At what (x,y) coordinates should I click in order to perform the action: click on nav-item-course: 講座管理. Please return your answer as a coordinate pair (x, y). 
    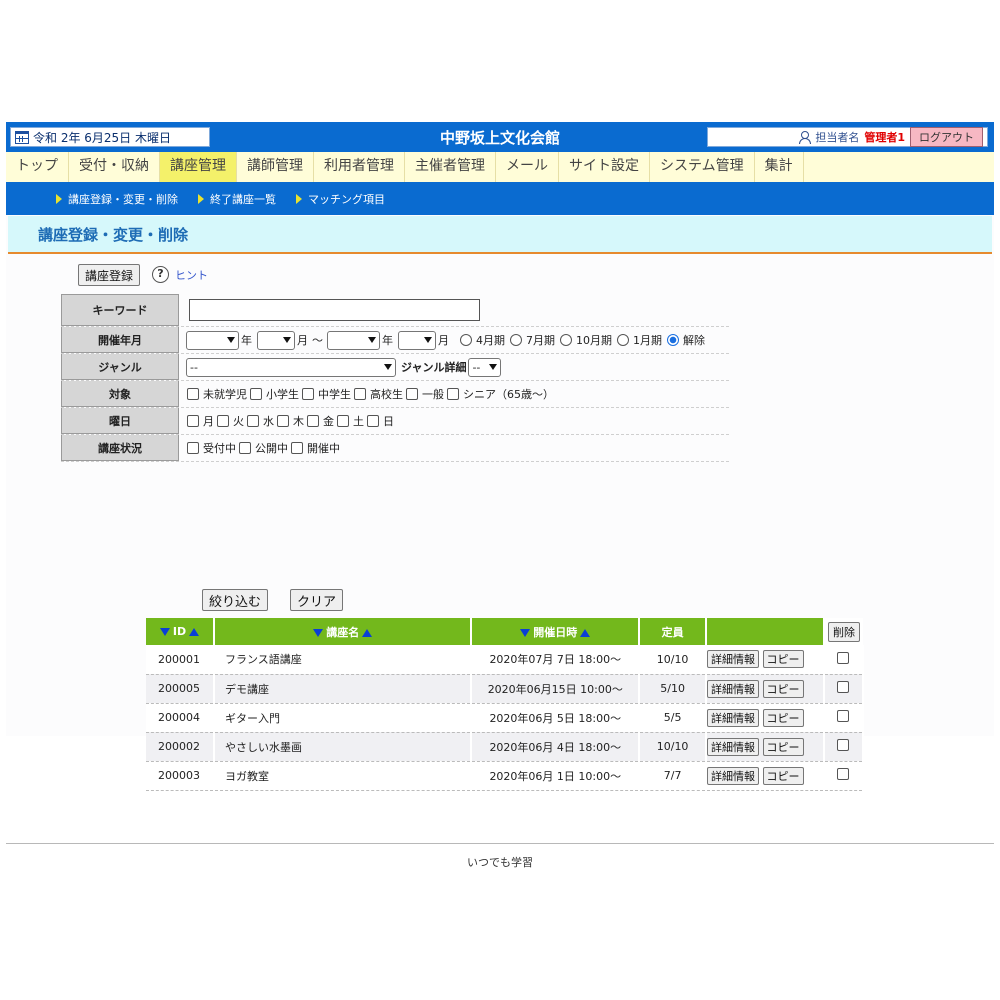
    Looking at the image, I should click on (198, 167).